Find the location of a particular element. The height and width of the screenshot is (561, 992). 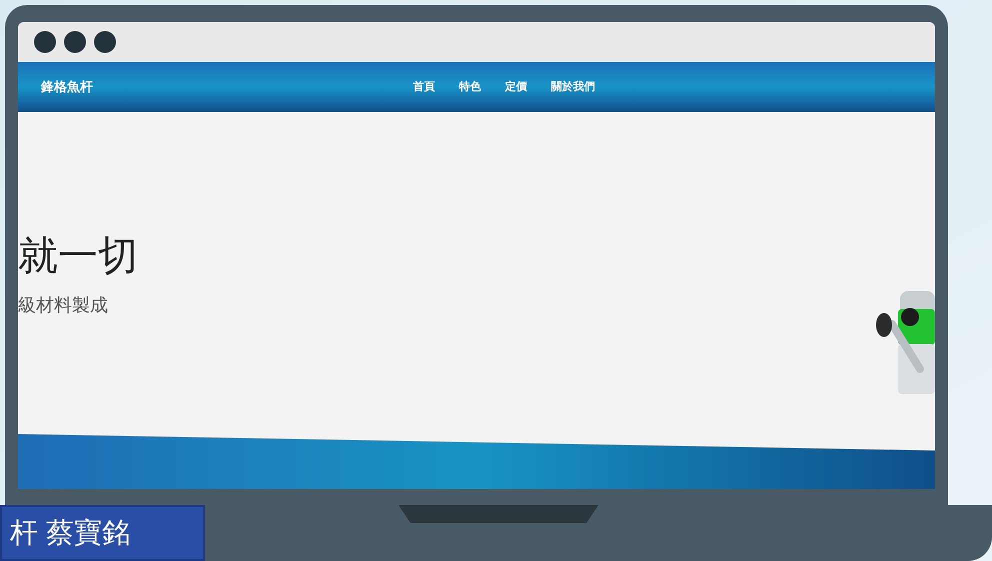

hero-subtitle: 級材料製成 is located at coordinates (63, 305).